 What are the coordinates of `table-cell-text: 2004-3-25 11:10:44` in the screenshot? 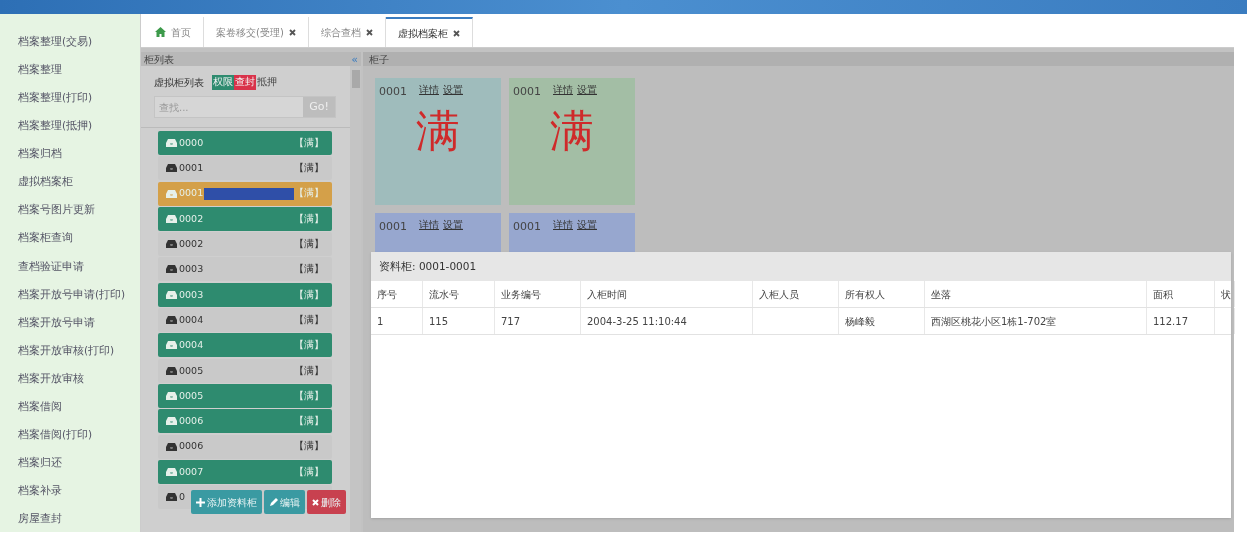 It's located at (637, 321).